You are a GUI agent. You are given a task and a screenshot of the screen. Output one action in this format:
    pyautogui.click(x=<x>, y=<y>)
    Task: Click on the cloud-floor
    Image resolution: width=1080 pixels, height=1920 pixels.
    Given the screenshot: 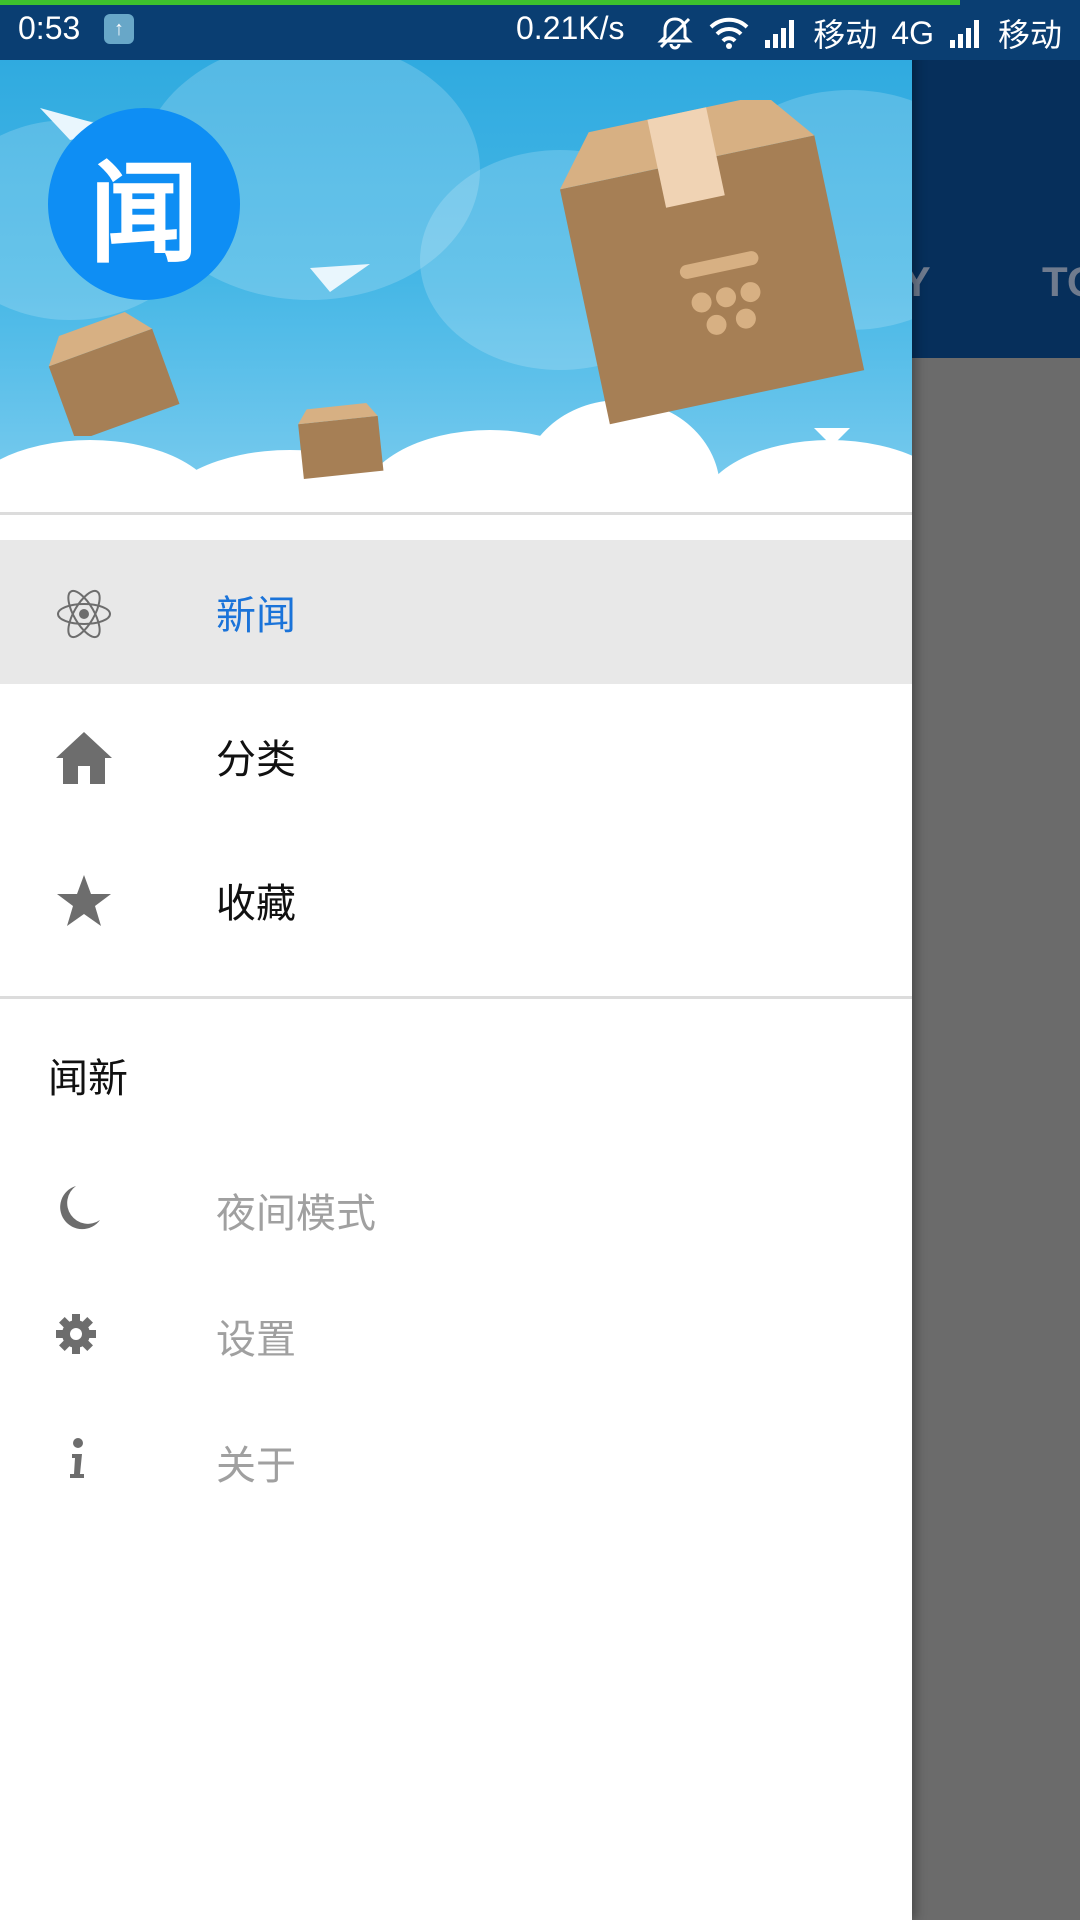 What is the action you would take?
    pyautogui.click(x=806, y=476)
    